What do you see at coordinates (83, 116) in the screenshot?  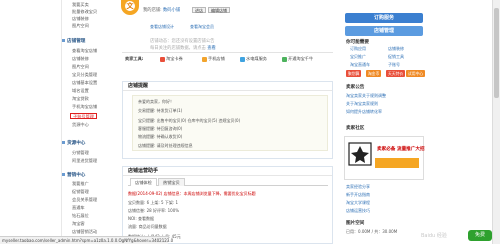 I see `sidebar-item-subaccount: 子账号管理` at bounding box center [83, 116].